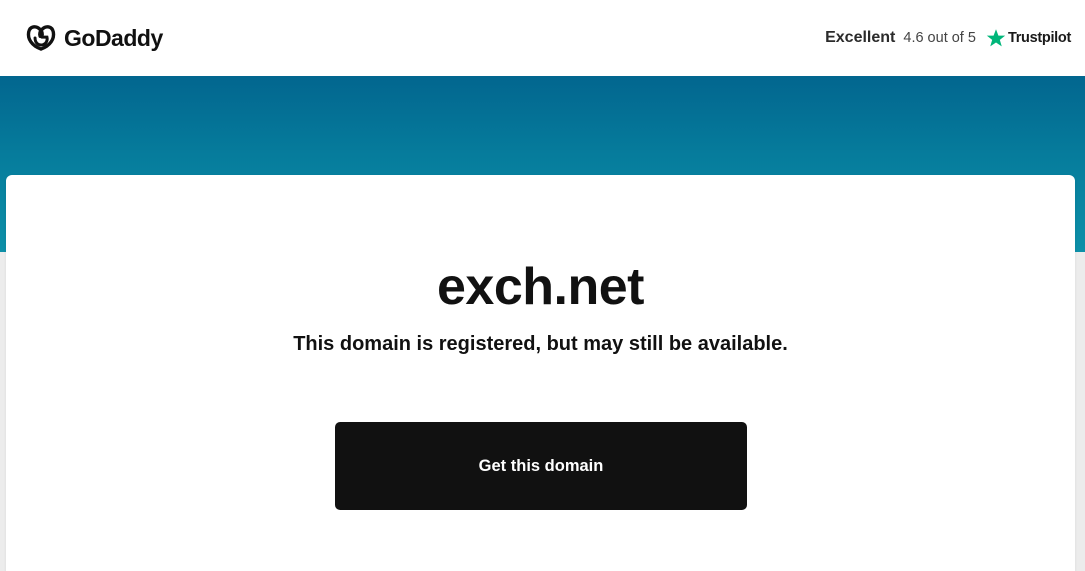 The width and height of the screenshot is (1085, 571). I want to click on trustpilot-name: Trustpilot, so click(1039, 38).